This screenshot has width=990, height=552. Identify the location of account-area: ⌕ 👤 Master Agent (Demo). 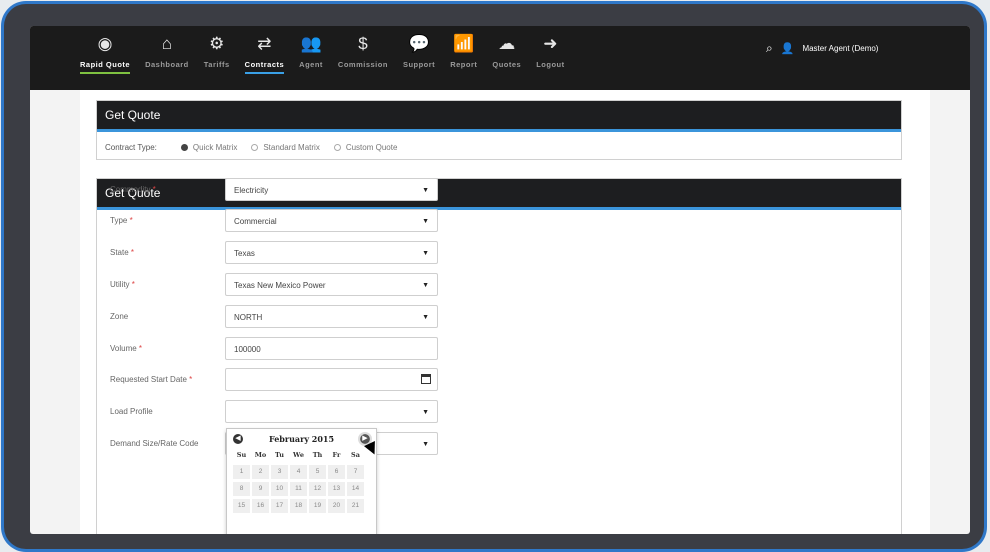
(822, 48).